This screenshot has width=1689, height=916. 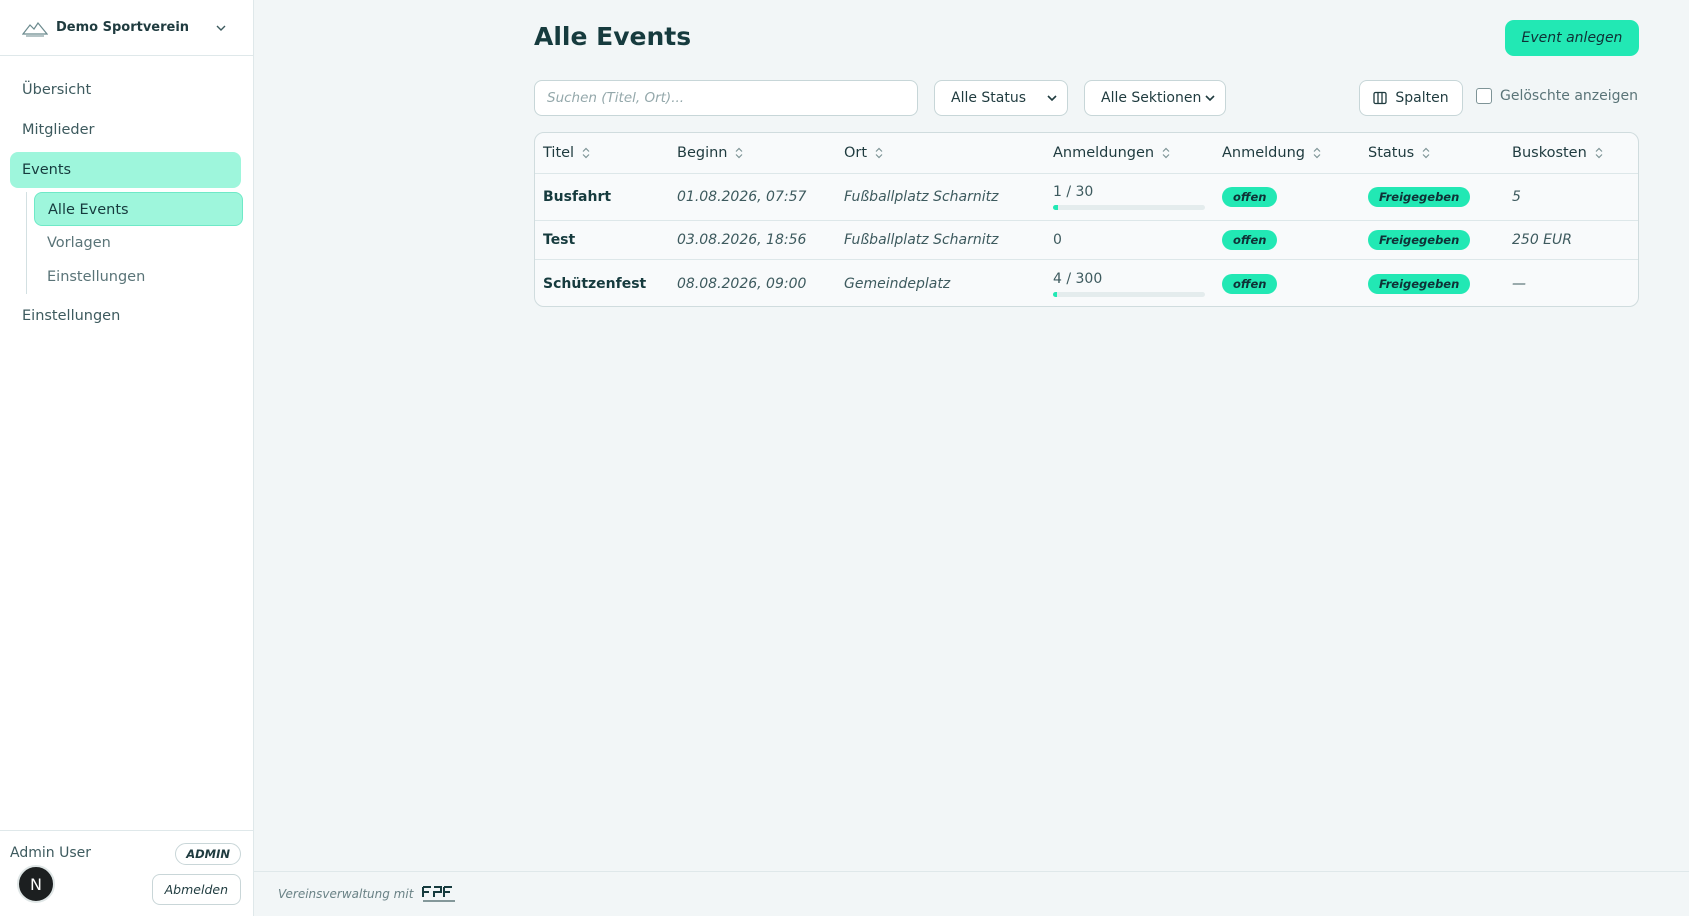 I want to click on events-subnav: Alle Events Vorlagen Einstellungen, so click(x=139, y=243).